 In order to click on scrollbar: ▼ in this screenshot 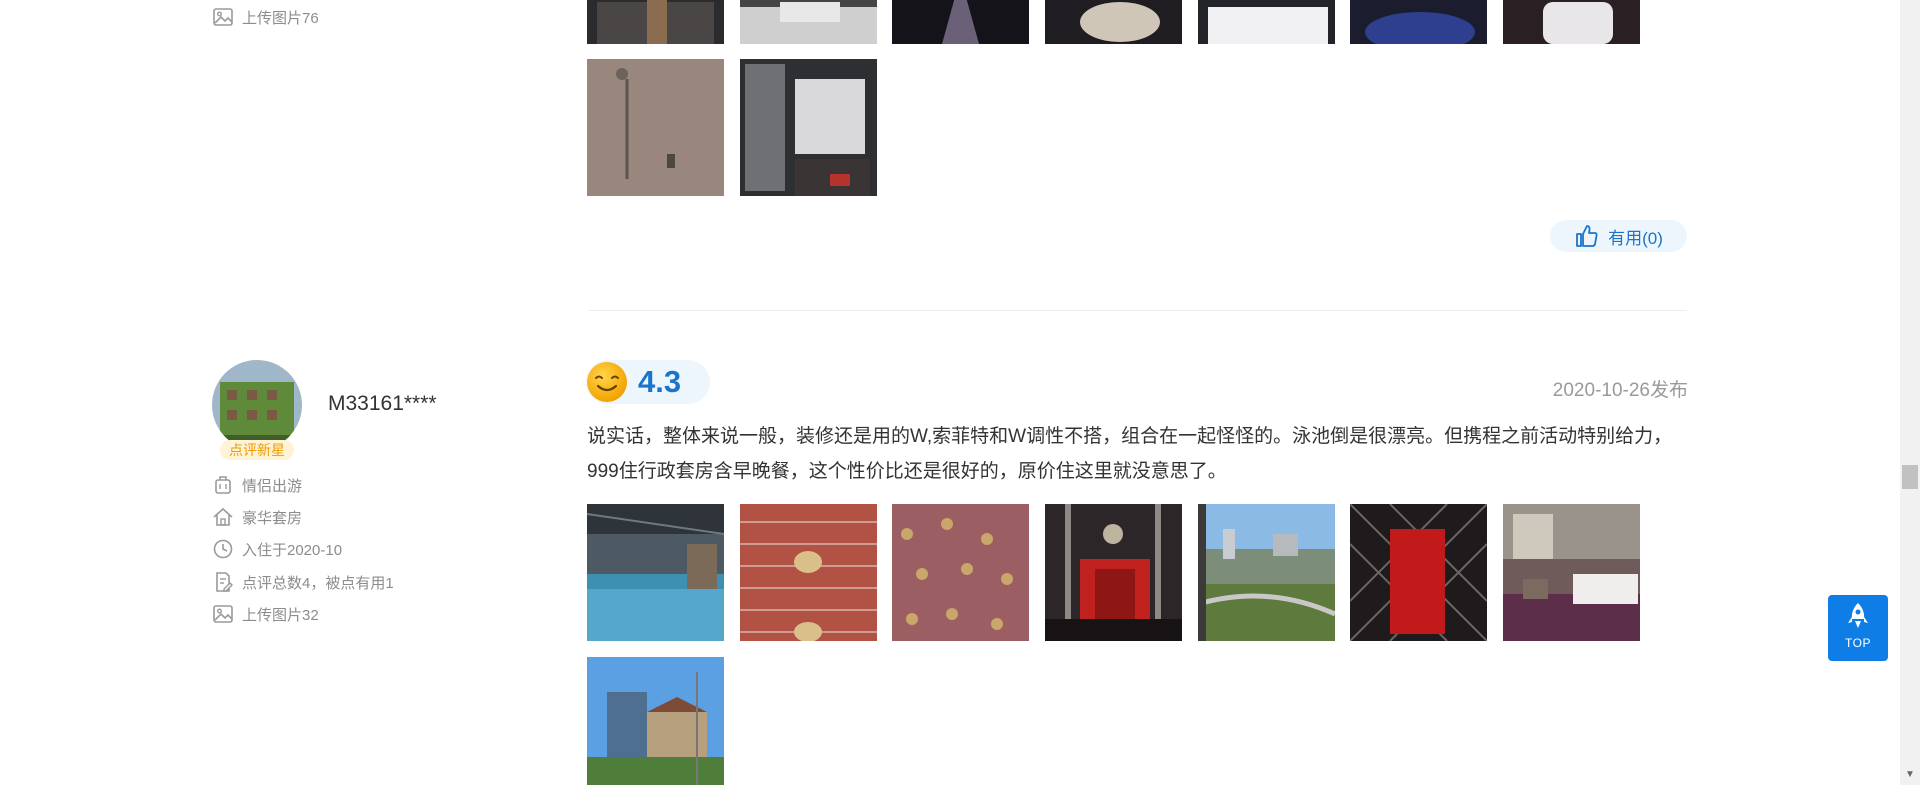, I will do `click(1910, 392)`.